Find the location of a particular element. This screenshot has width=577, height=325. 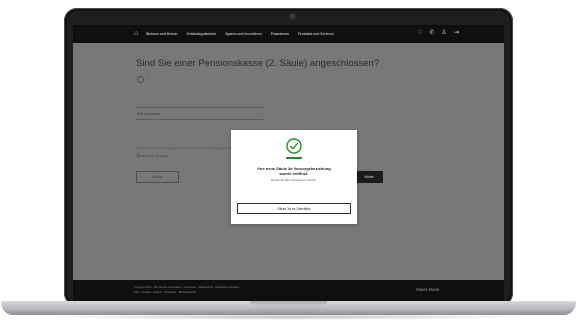

webcam is located at coordinates (292, 16).